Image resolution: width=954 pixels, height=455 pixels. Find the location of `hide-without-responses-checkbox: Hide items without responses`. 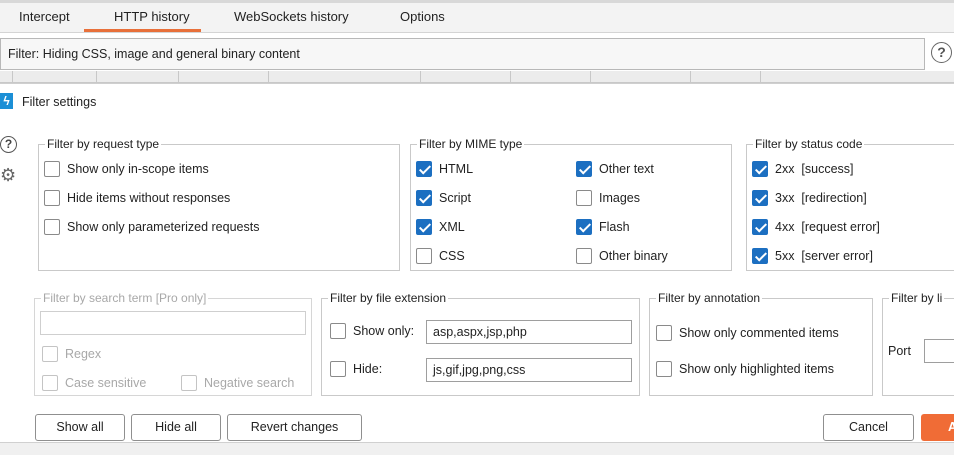

hide-without-responses-checkbox: Hide items without responses is located at coordinates (137, 198).